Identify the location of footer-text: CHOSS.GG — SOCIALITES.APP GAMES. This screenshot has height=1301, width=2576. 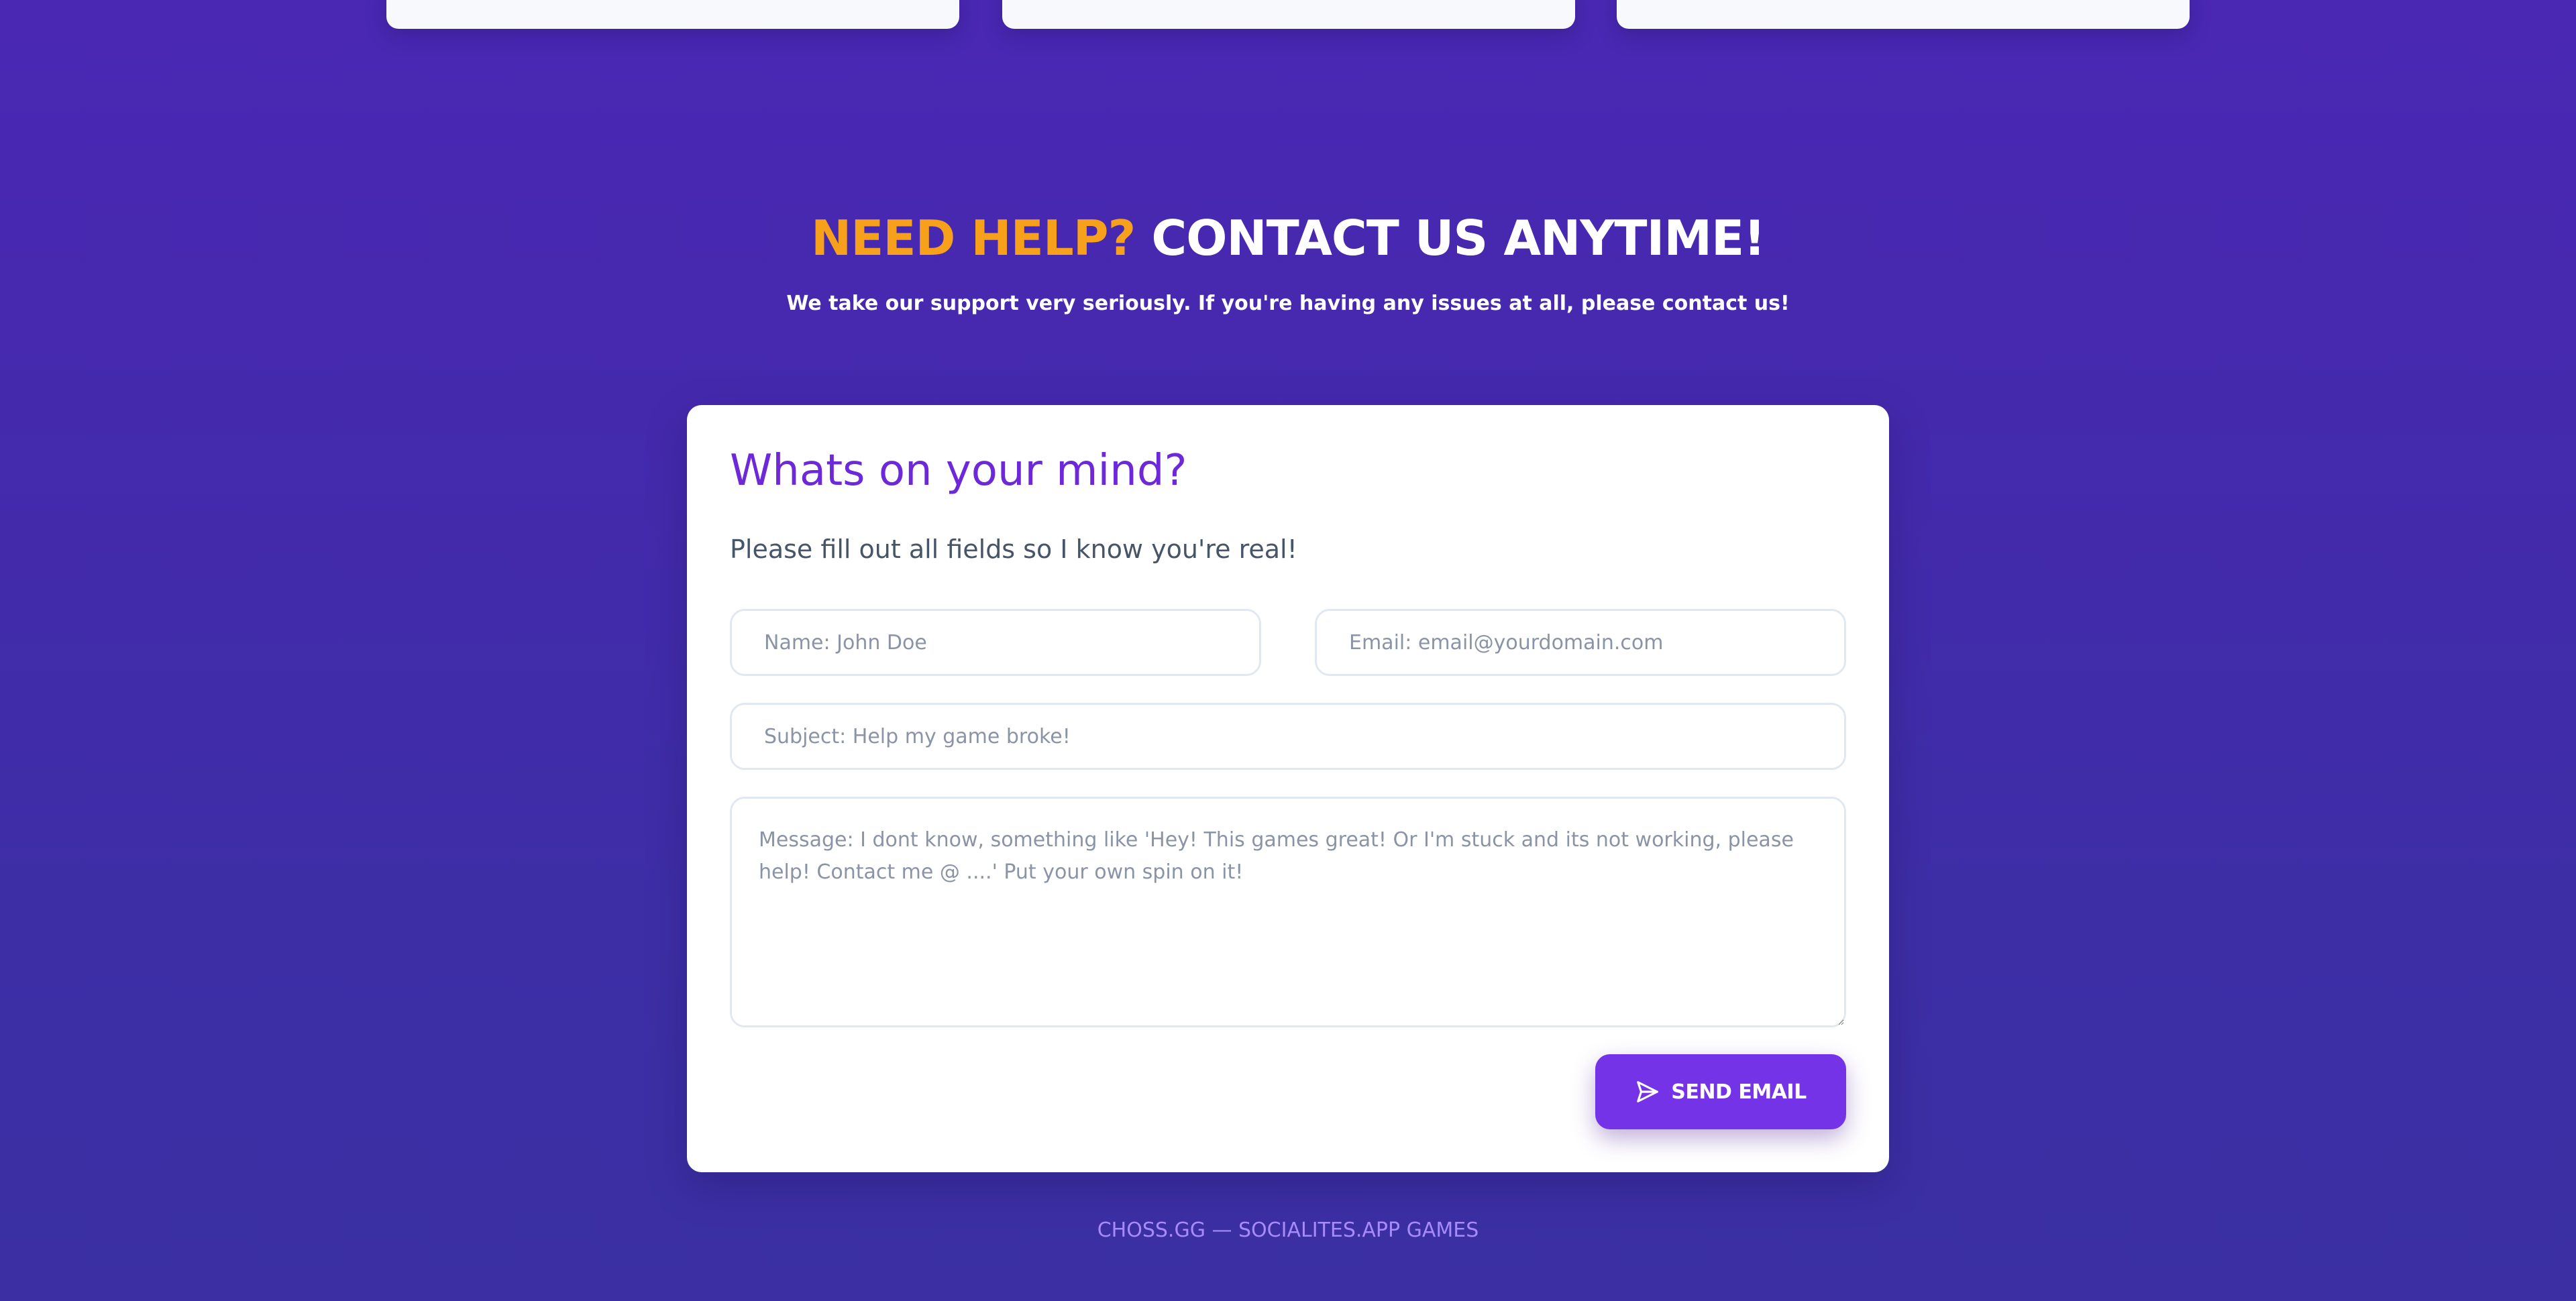
(1288, 1230).